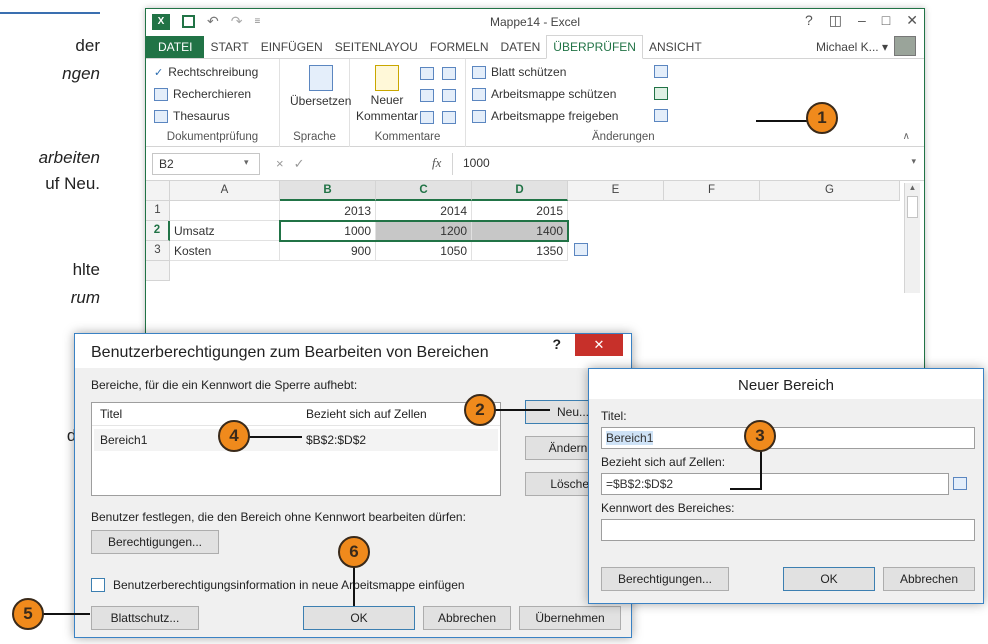 The width and height of the screenshot is (988, 644). I want to click on range-ok-button: OK, so click(829, 579).